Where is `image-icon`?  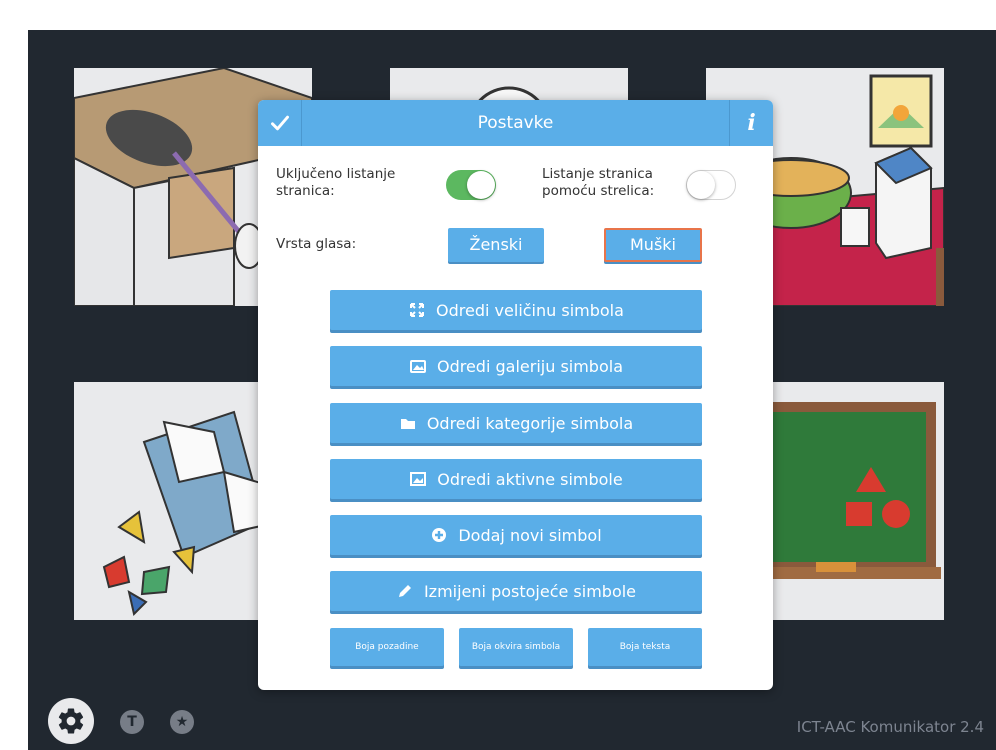
image-icon is located at coordinates (418, 479).